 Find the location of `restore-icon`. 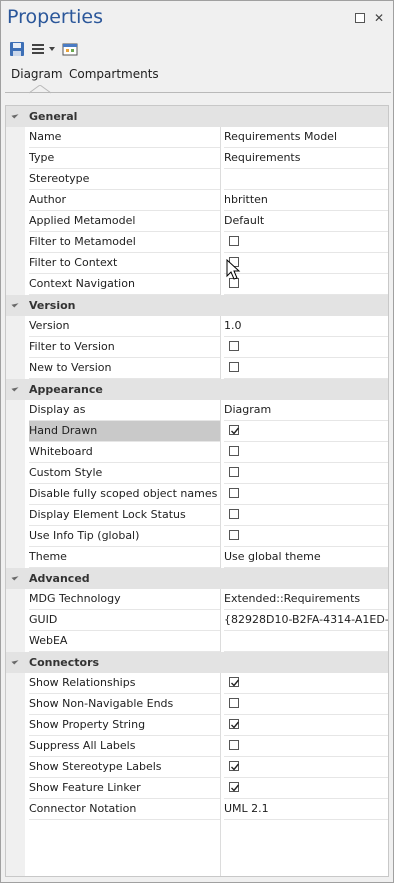

restore-icon is located at coordinates (360, 18).